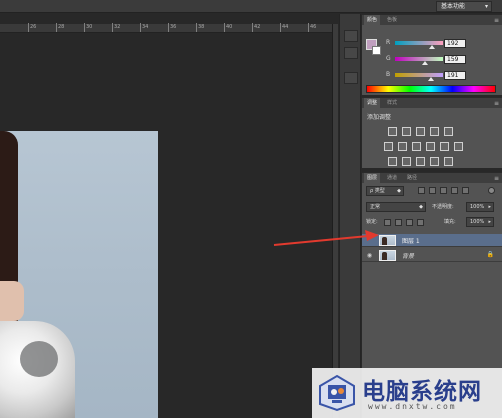 The image size is (502, 418). I want to click on opacity-field: 100% ▸, so click(480, 207).